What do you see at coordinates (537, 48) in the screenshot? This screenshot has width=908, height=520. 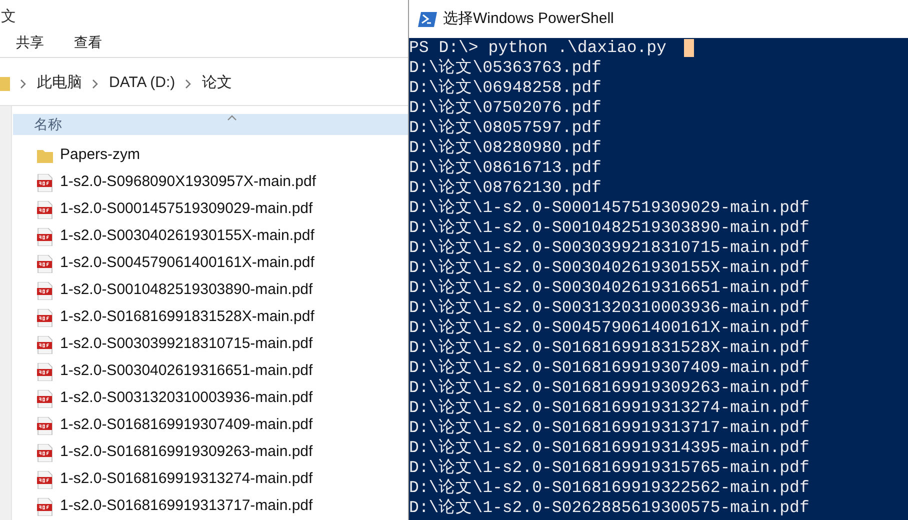 I see `command-prompt: PS D:\> python .\daxiao.py` at bounding box center [537, 48].